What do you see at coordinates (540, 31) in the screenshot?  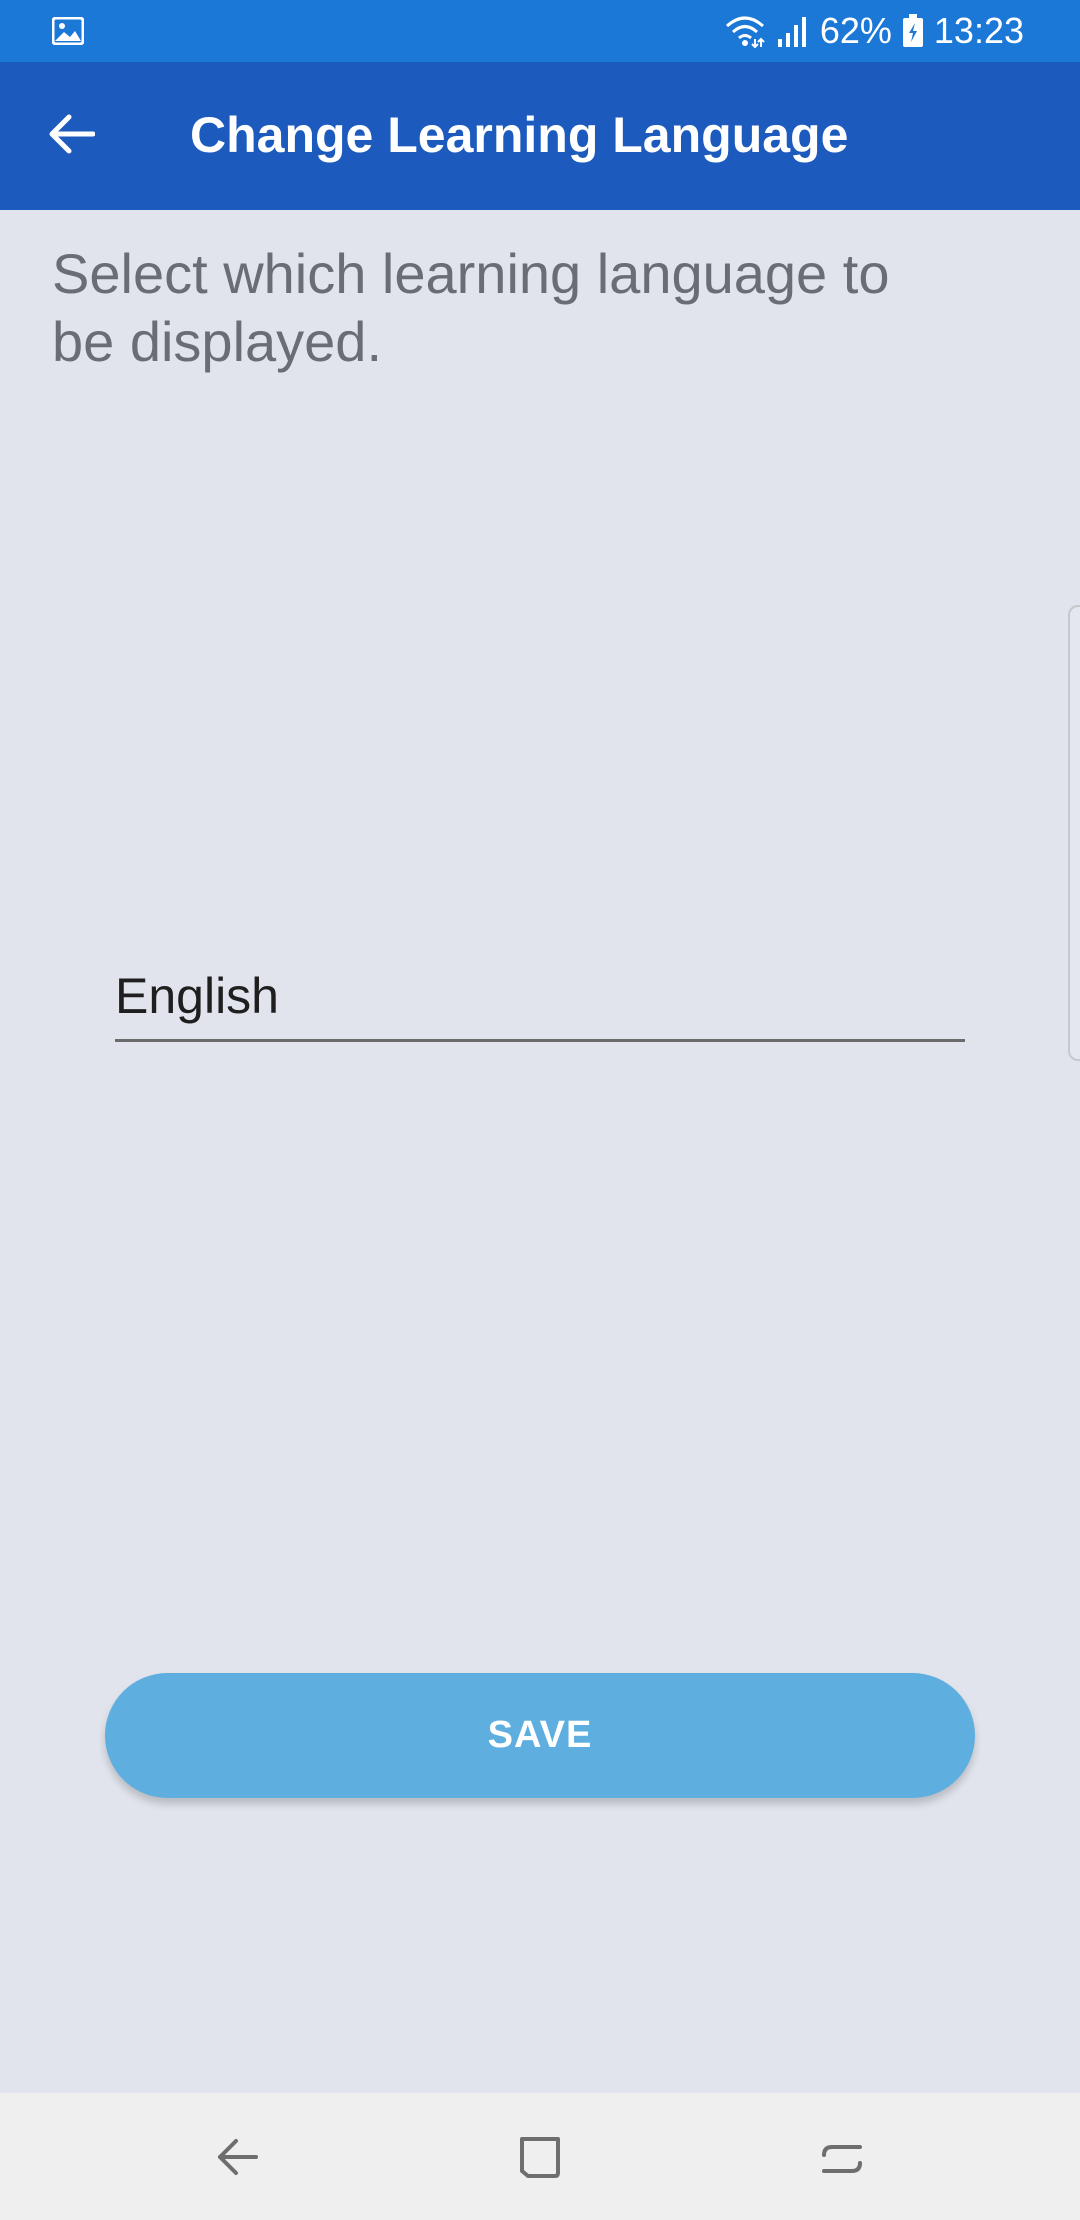 I see `status-bar: 62% 13:23` at bounding box center [540, 31].